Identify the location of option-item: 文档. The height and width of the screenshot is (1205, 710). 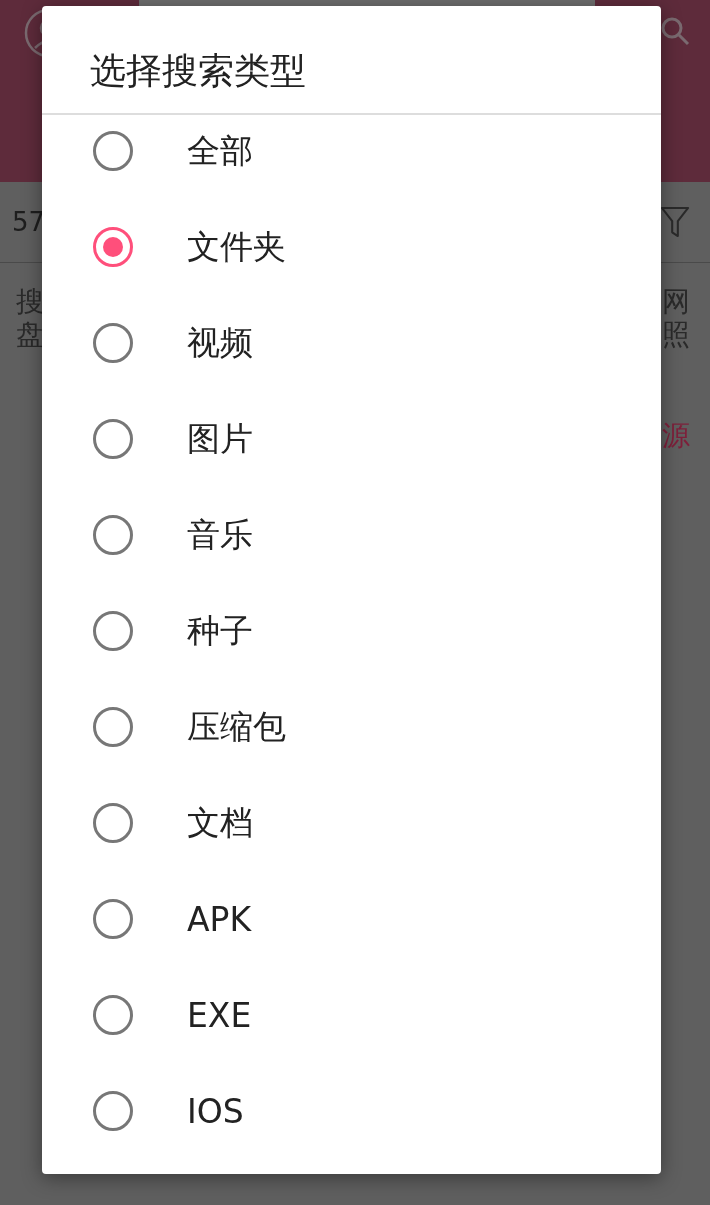
(351, 823).